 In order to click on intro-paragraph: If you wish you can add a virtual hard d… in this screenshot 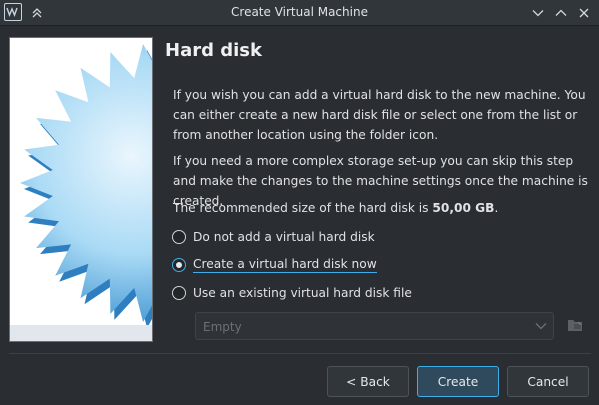, I will do `click(379, 115)`.